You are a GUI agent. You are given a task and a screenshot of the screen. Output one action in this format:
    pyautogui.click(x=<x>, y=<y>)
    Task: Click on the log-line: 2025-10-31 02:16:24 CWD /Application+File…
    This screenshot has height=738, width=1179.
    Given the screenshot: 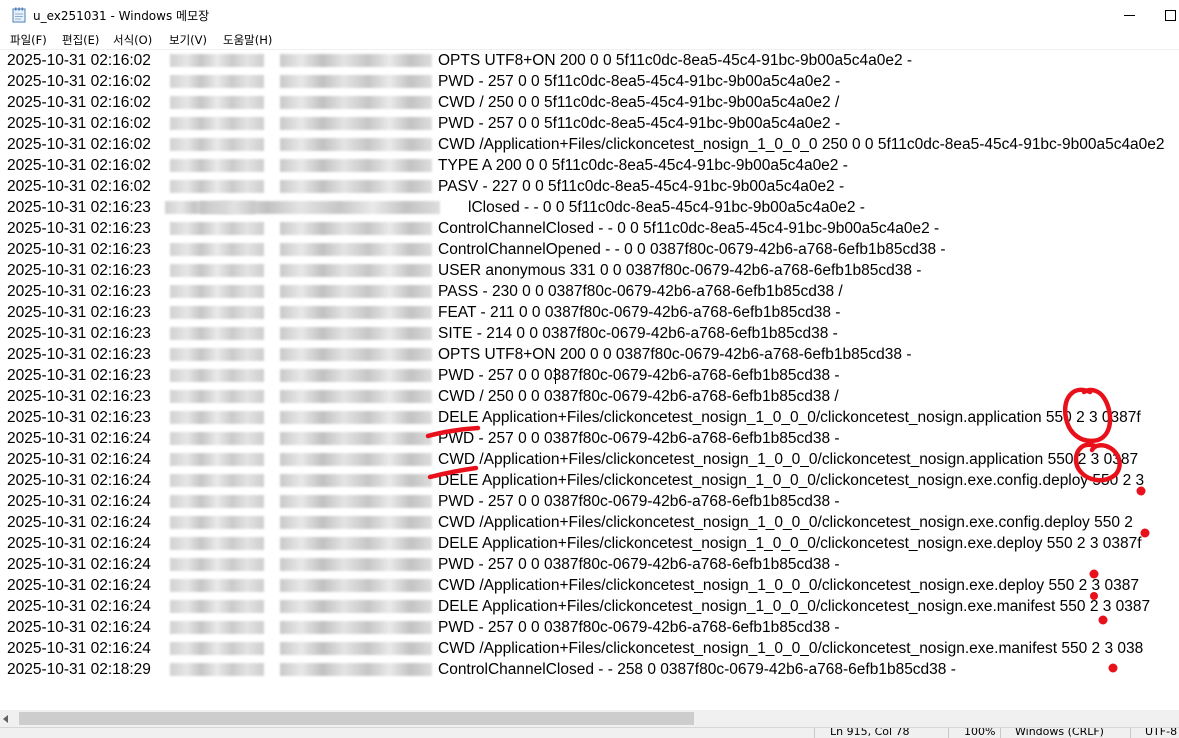 What is the action you would take?
    pyautogui.click(x=589, y=585)
    